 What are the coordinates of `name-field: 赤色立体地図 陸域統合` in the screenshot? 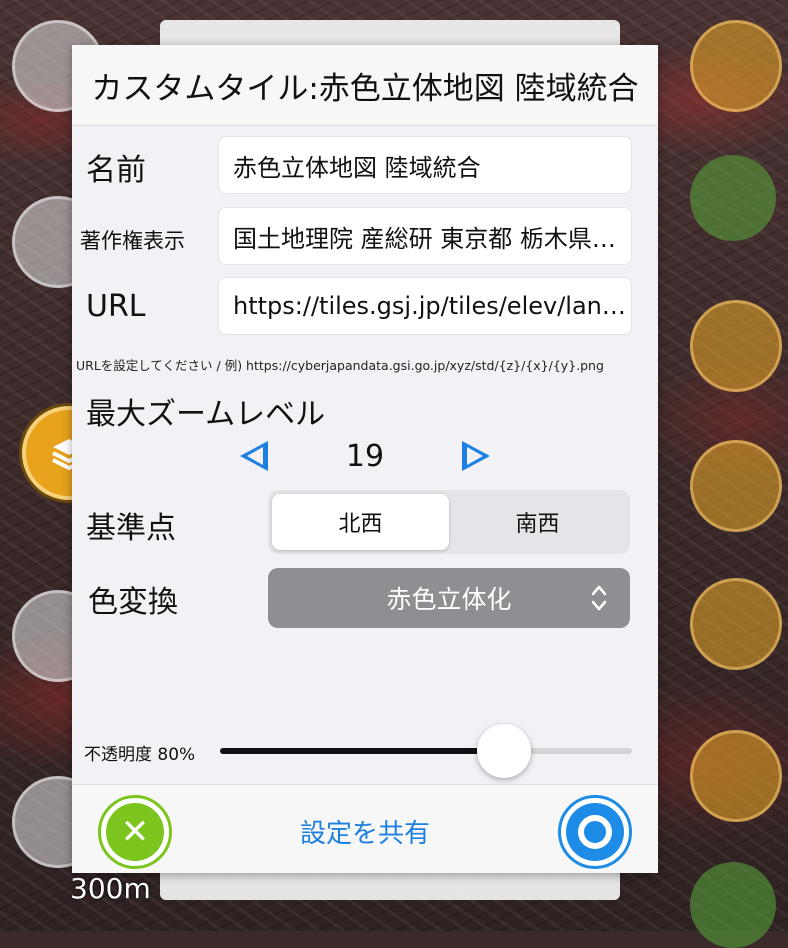 It's located at (425, 165).